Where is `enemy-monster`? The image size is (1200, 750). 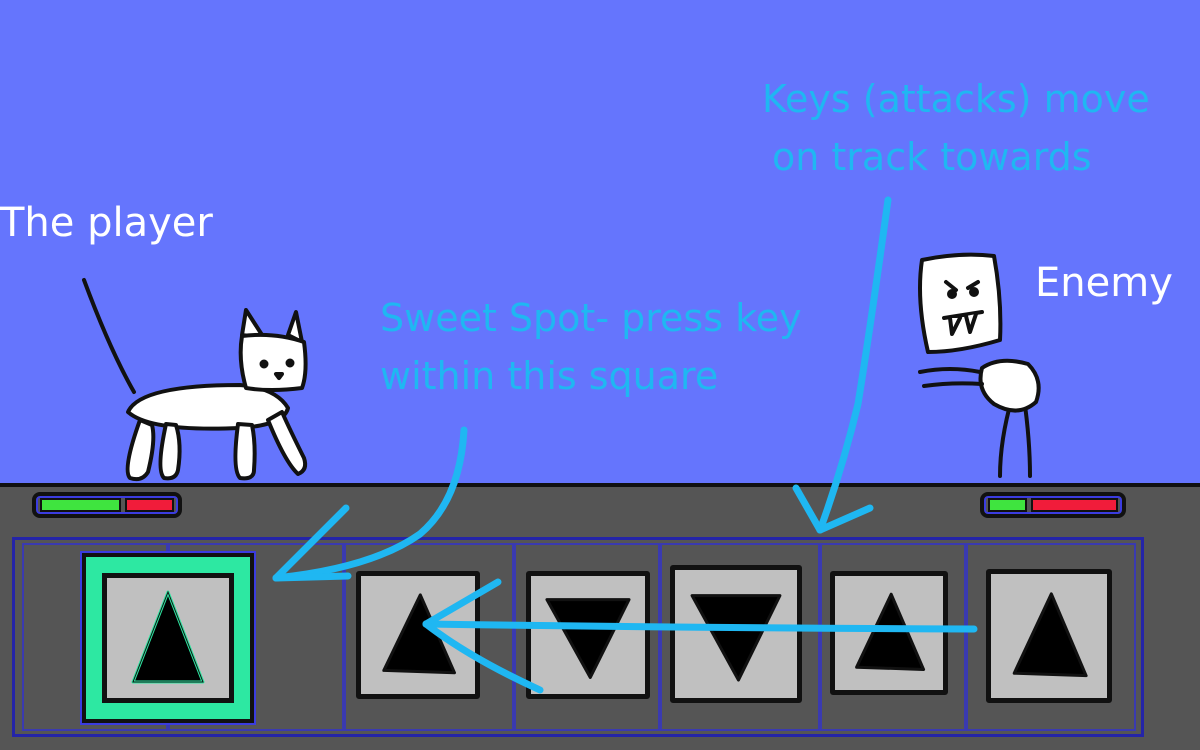
enemy-monster is located at coordinates (979, 365).